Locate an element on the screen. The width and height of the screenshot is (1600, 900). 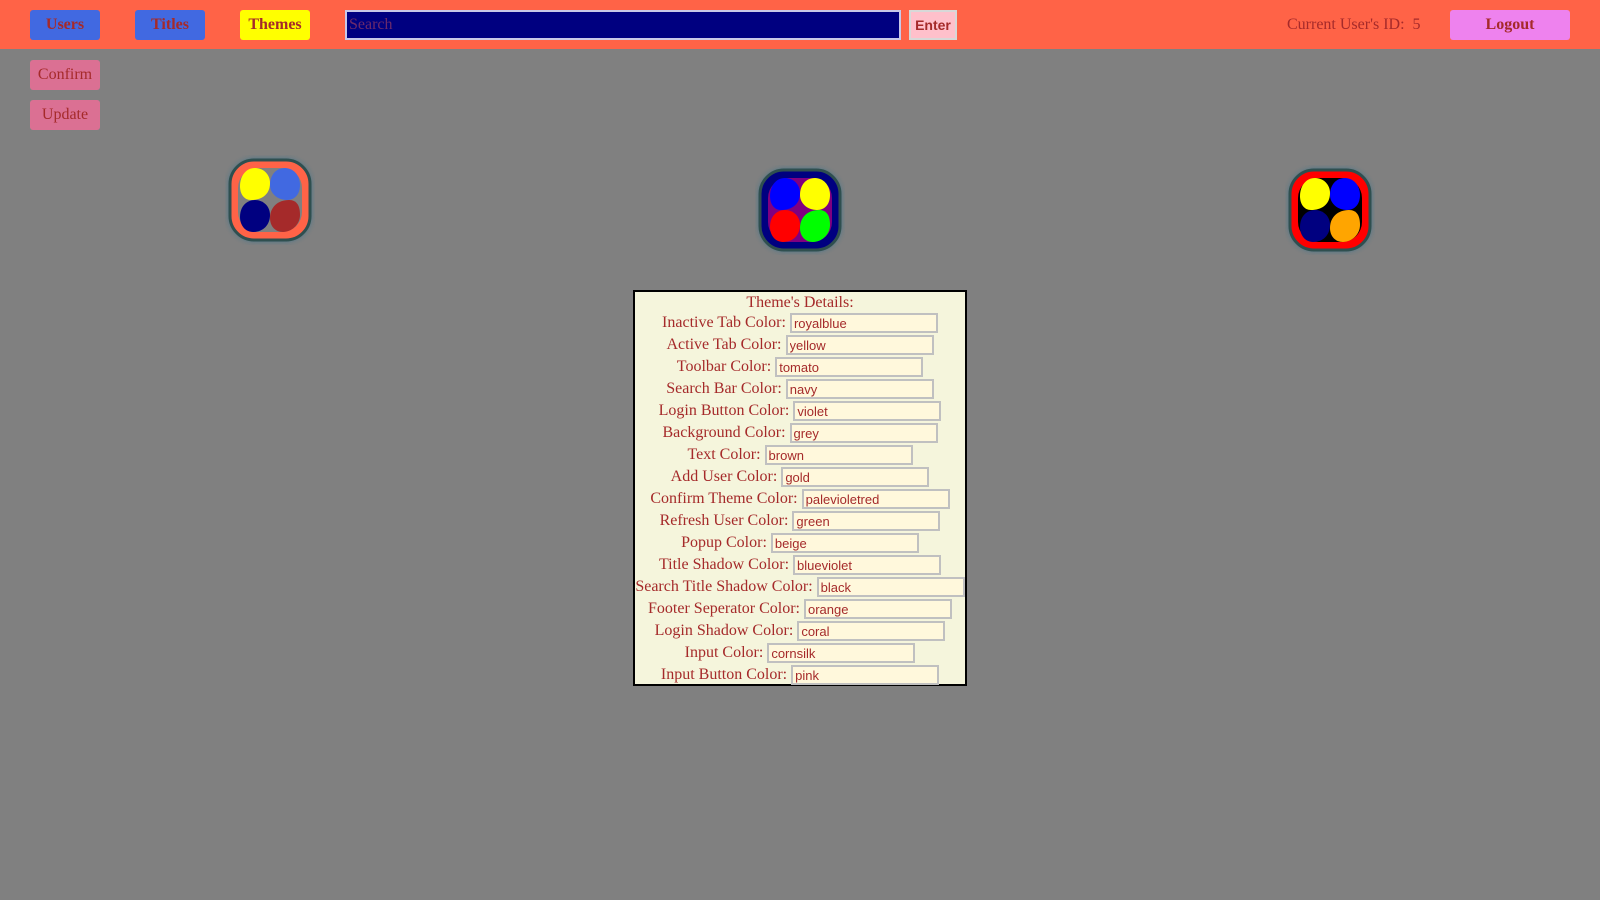
theme-detail-label: Toolbar Color: is located at coordinates (724, 366).